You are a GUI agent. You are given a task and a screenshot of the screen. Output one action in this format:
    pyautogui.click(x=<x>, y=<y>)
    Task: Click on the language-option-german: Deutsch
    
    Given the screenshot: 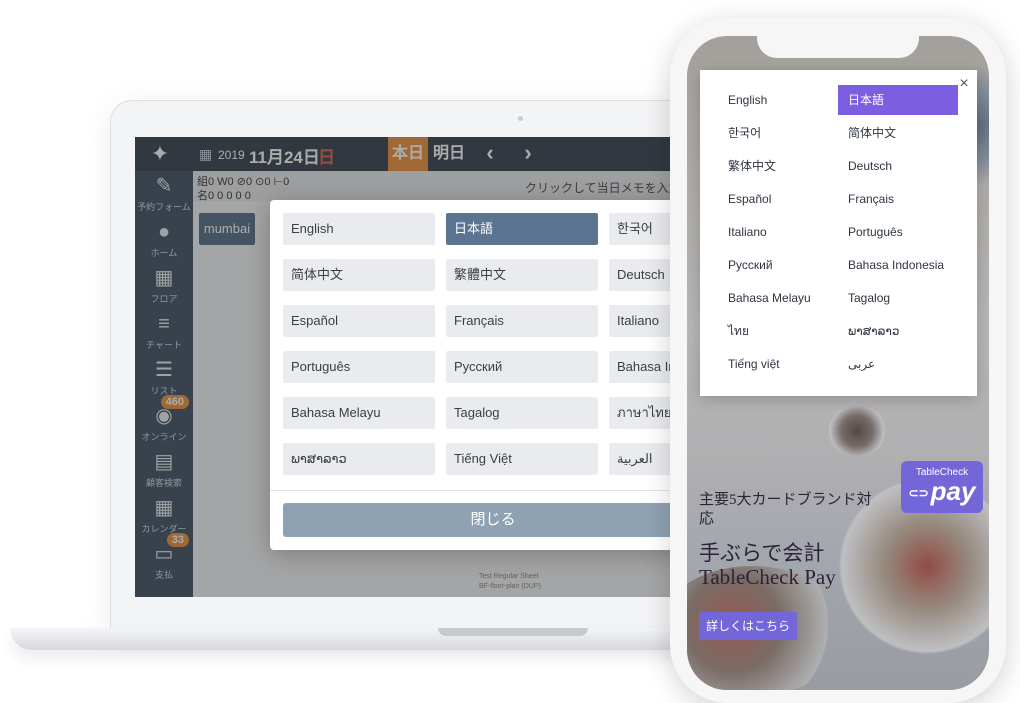 What is the action you would take?
    pyautogui.click(x=898, y=166)
    